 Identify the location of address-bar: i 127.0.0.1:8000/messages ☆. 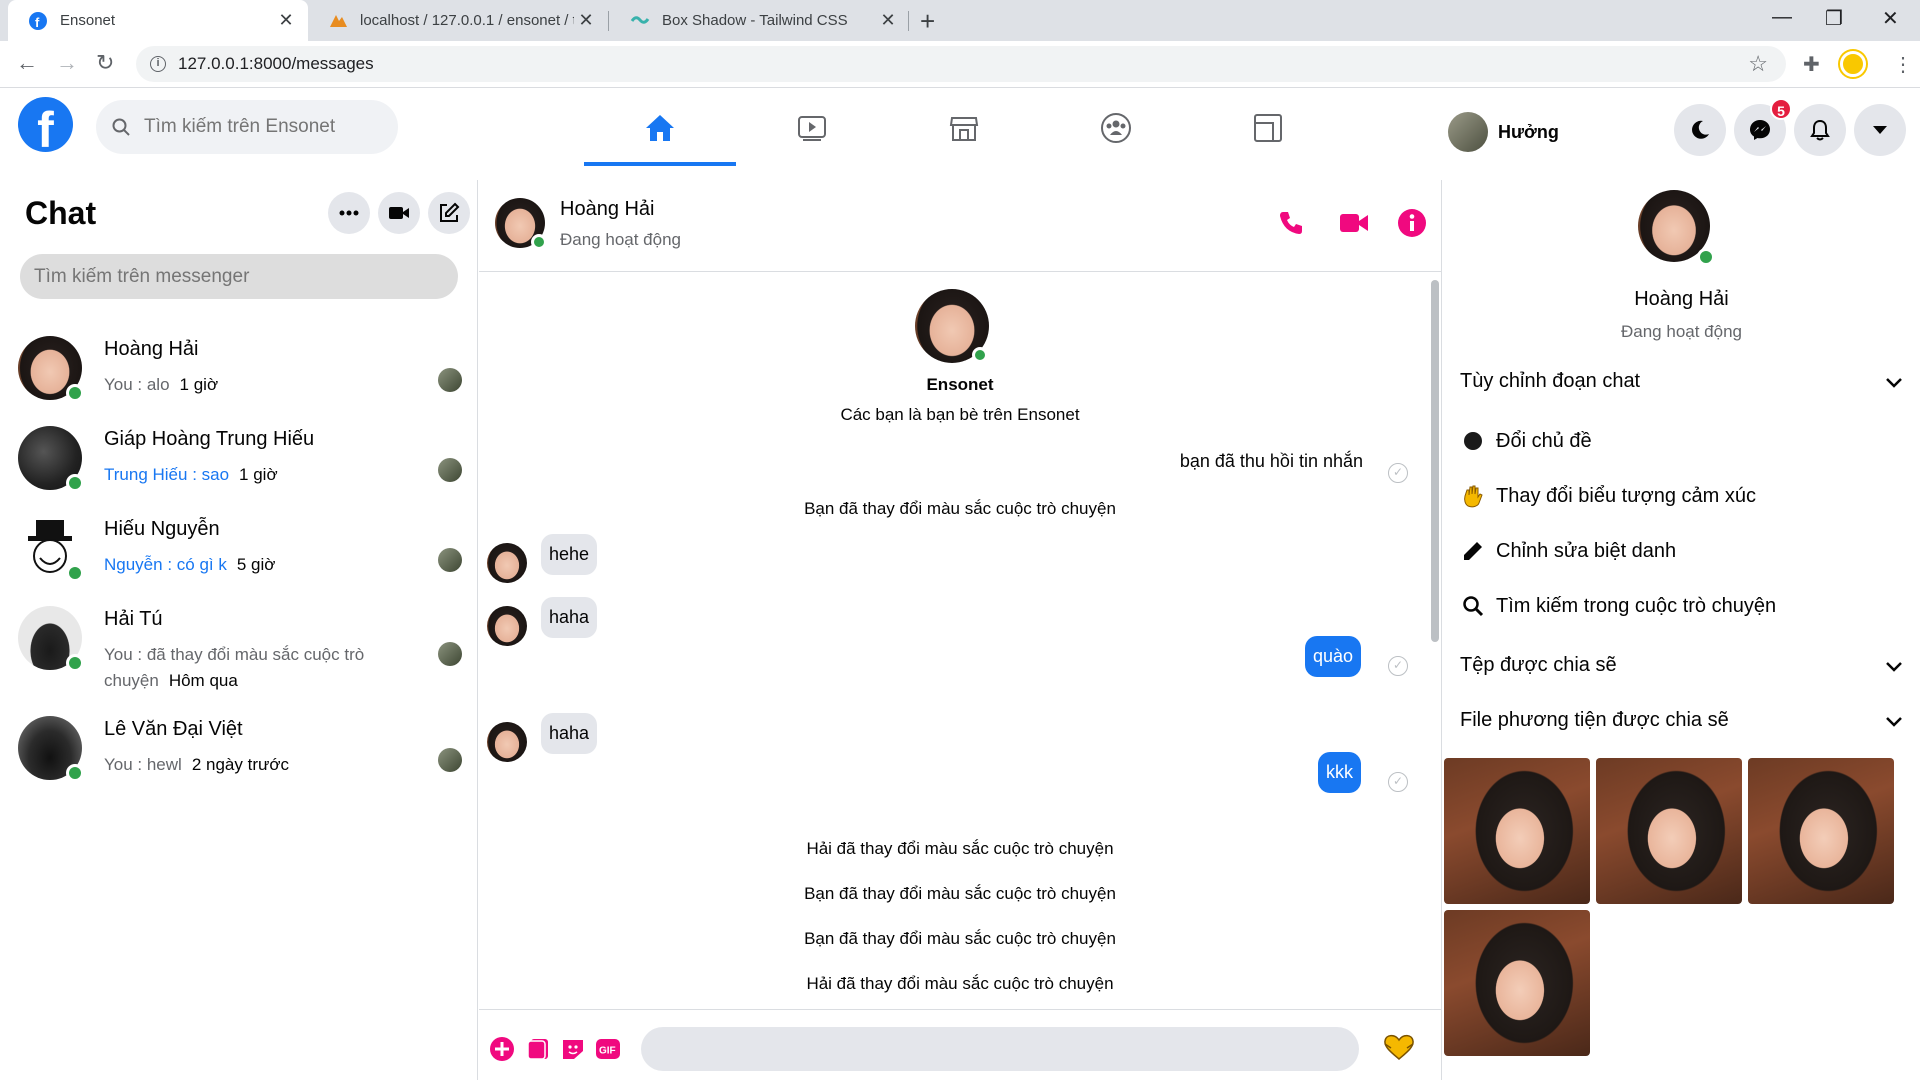
(961, 64).